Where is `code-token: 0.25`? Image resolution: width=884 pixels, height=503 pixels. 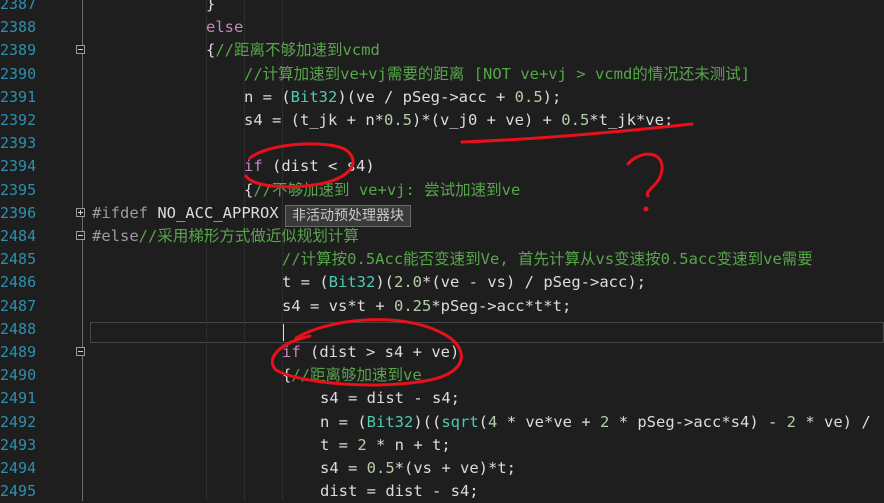
code-token: 0.25 is located at coordinates (412, 305).